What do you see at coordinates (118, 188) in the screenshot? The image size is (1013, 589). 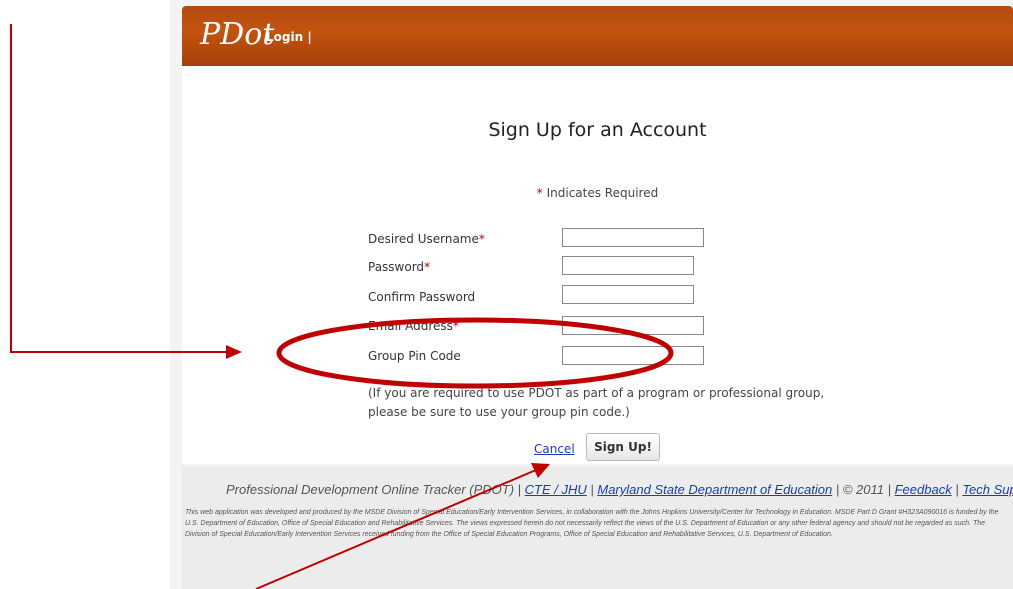 I see `annotation-arrow-pin-code` at bounding box center [118, 188].